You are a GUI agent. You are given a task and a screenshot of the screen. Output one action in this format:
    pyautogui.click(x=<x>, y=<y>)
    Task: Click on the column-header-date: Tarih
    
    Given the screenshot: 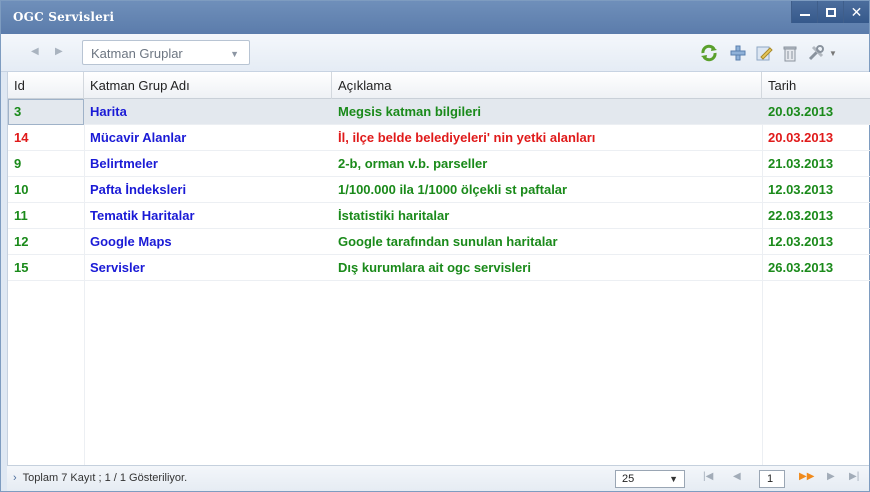 What is the action you would take?
    pyautogui.click(x=816, y=85)
    